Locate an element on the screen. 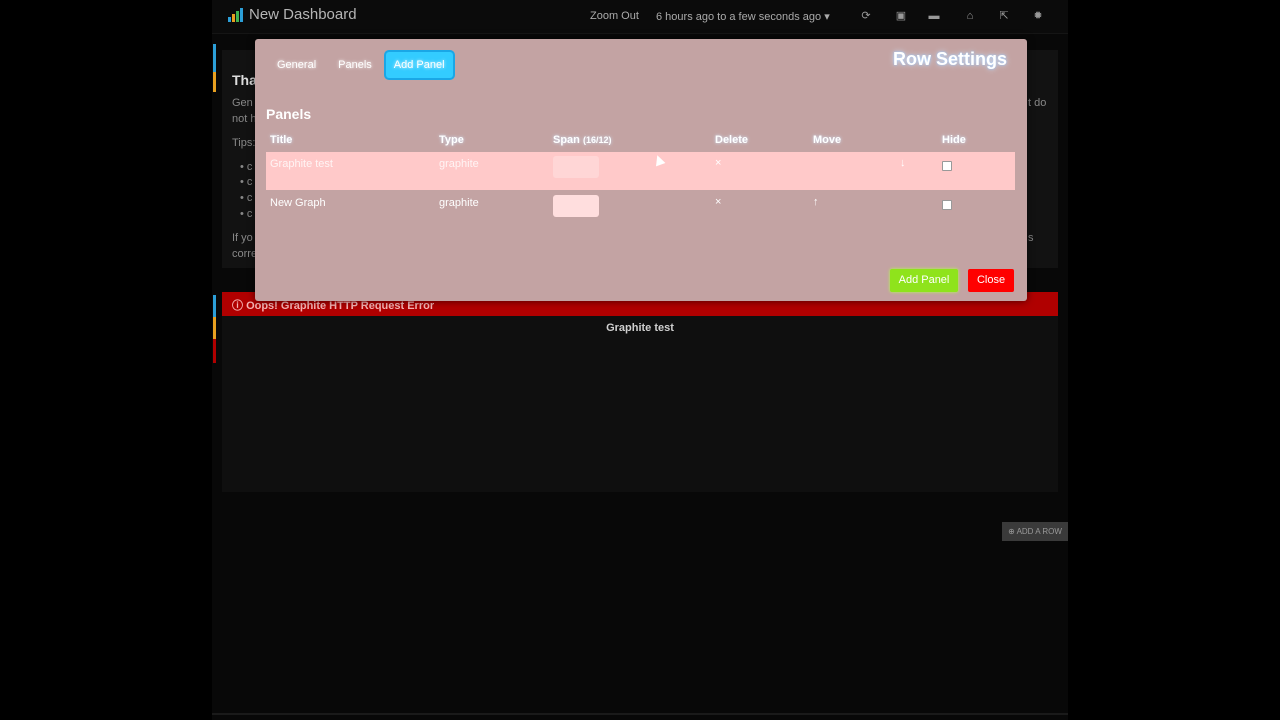 The image size is (1280, 720). move-down-icon: ↓ is located at coordinates (903, 163).